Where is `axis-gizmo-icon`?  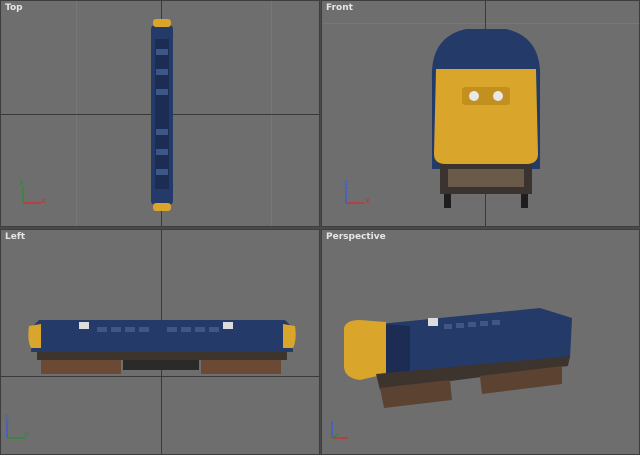
axis-gizmo-icon is located at coordinates (339, 430).